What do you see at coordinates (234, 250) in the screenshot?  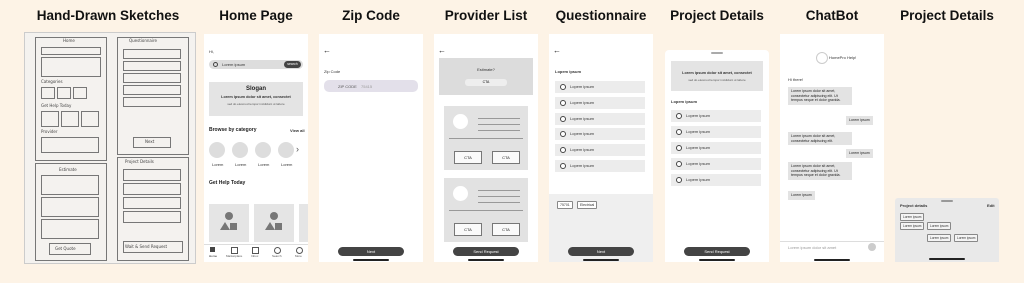 I see `marketplace-icon` at bounding box center [234, 250].